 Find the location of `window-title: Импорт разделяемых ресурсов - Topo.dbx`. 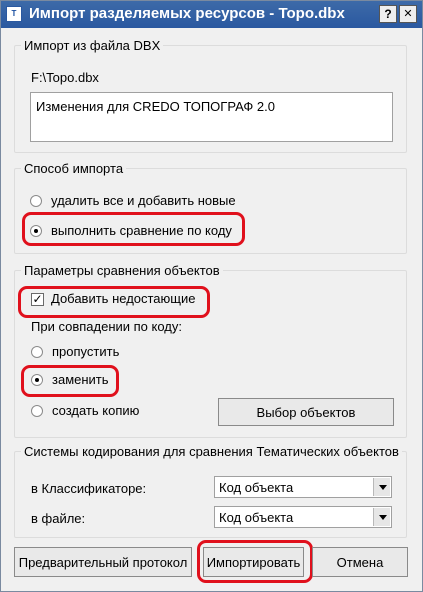

window-title: Импорт разделяемых ресурсов - Topo.dbx is located at coordinates (187, 13).